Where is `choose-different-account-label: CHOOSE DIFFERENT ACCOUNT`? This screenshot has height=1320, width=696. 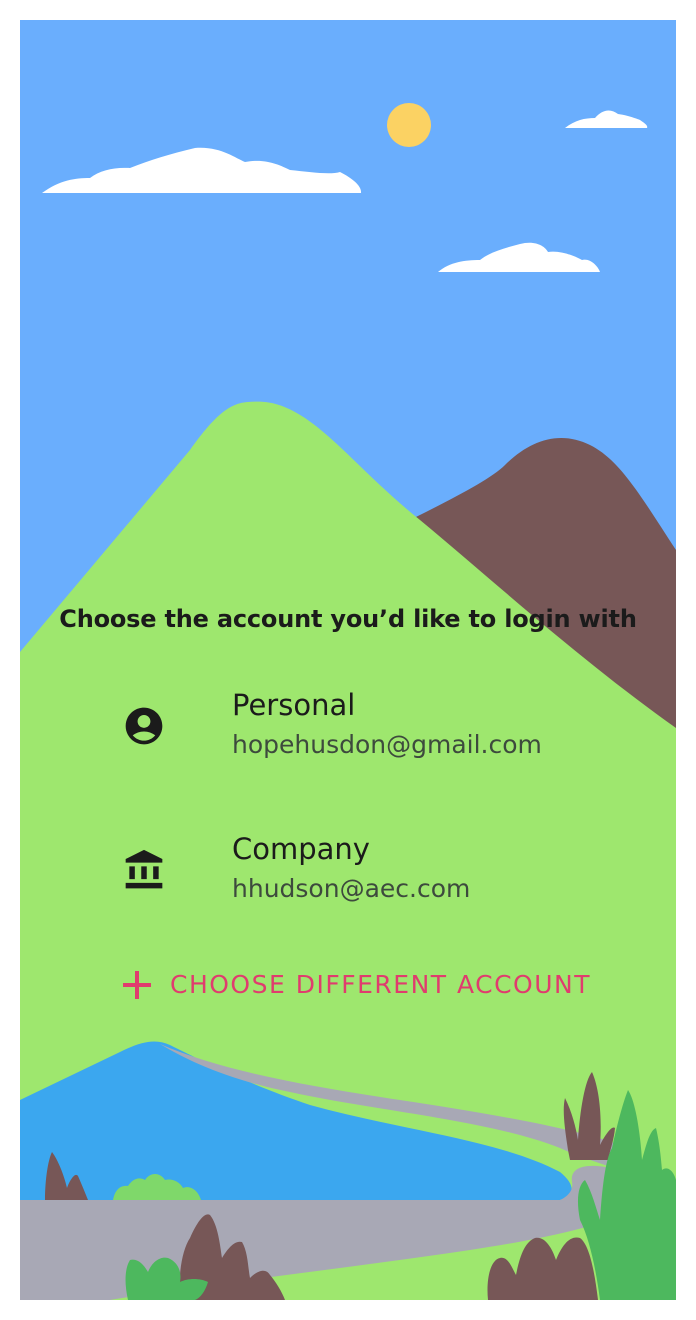 choose-different-account-label: CHOOSE DIFFERENT ACCOUNT is located at coordinates (381, 984).